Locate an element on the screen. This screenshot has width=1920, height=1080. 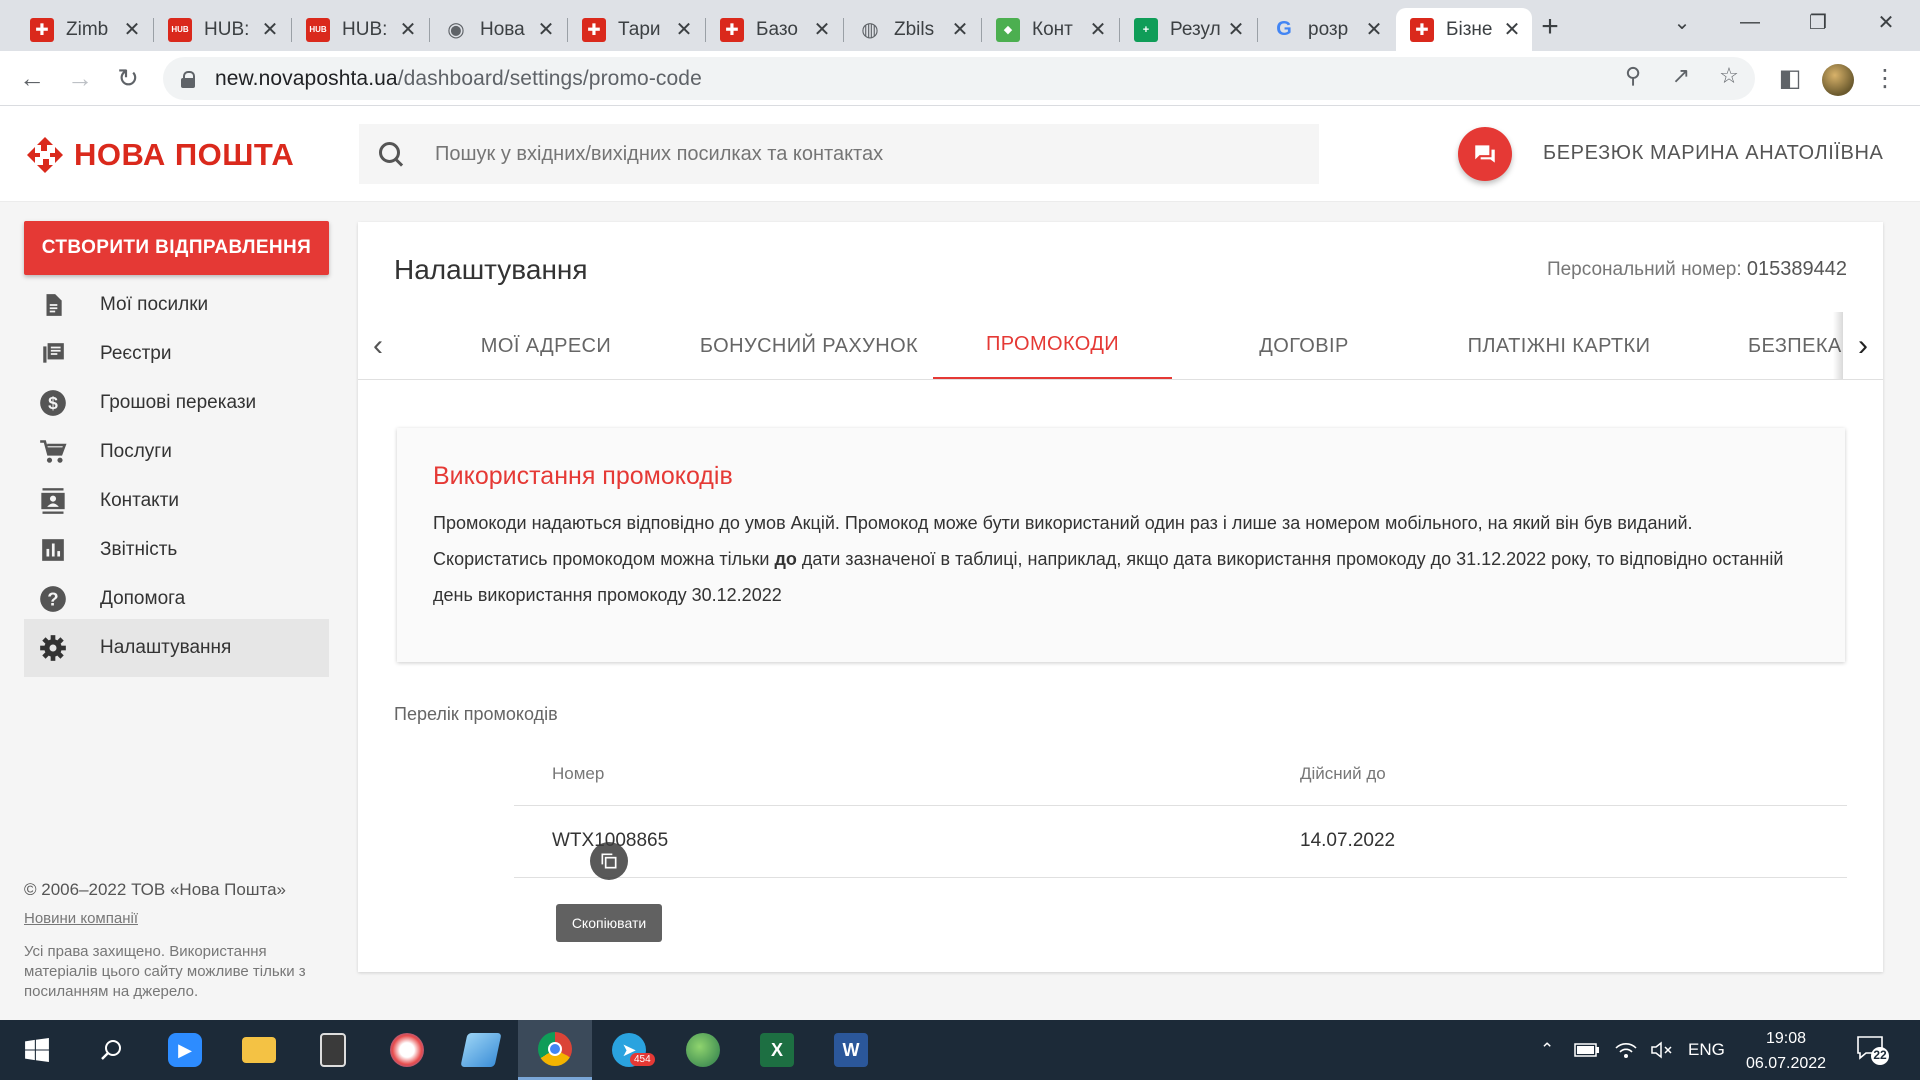
taskbar-search is located at coordinates (111, 1050).